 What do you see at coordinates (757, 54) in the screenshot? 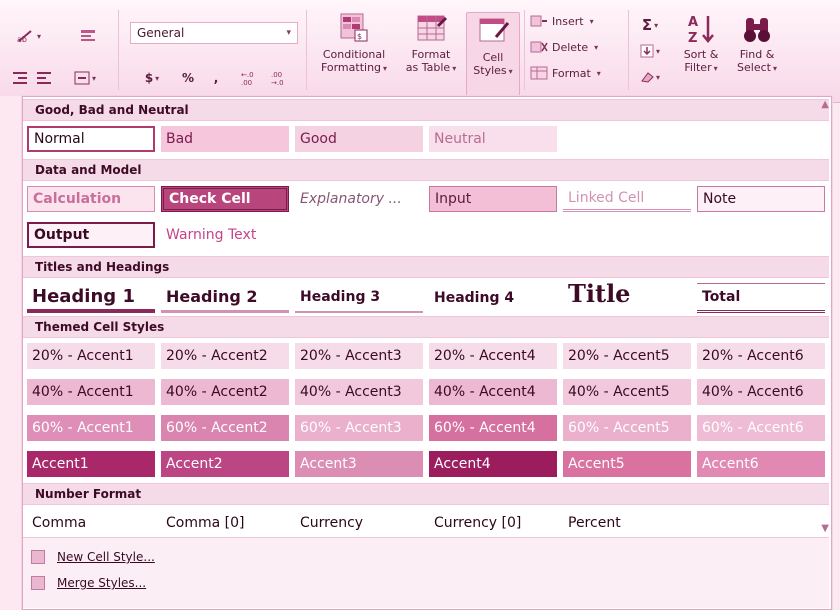
I see `find-select-label-1: Find &` at bounding box center [757, 54].